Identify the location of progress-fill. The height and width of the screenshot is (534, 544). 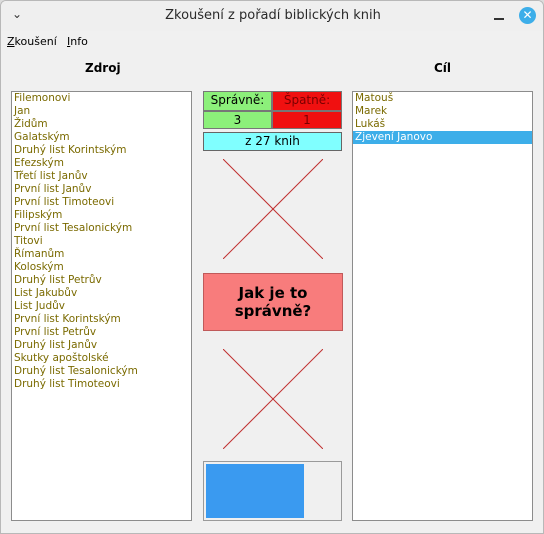
(255, 491).